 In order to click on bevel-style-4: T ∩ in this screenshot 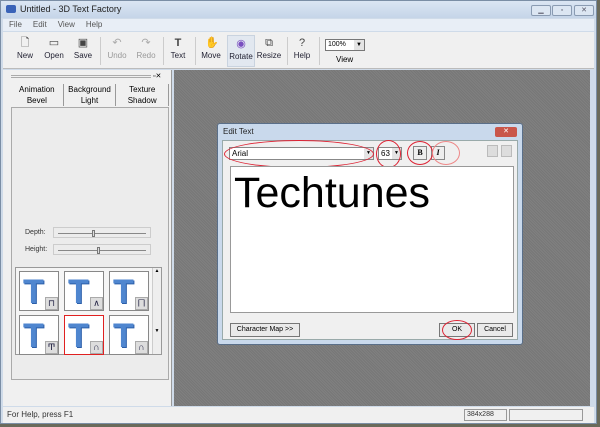, I will do `click(84, 335)`.